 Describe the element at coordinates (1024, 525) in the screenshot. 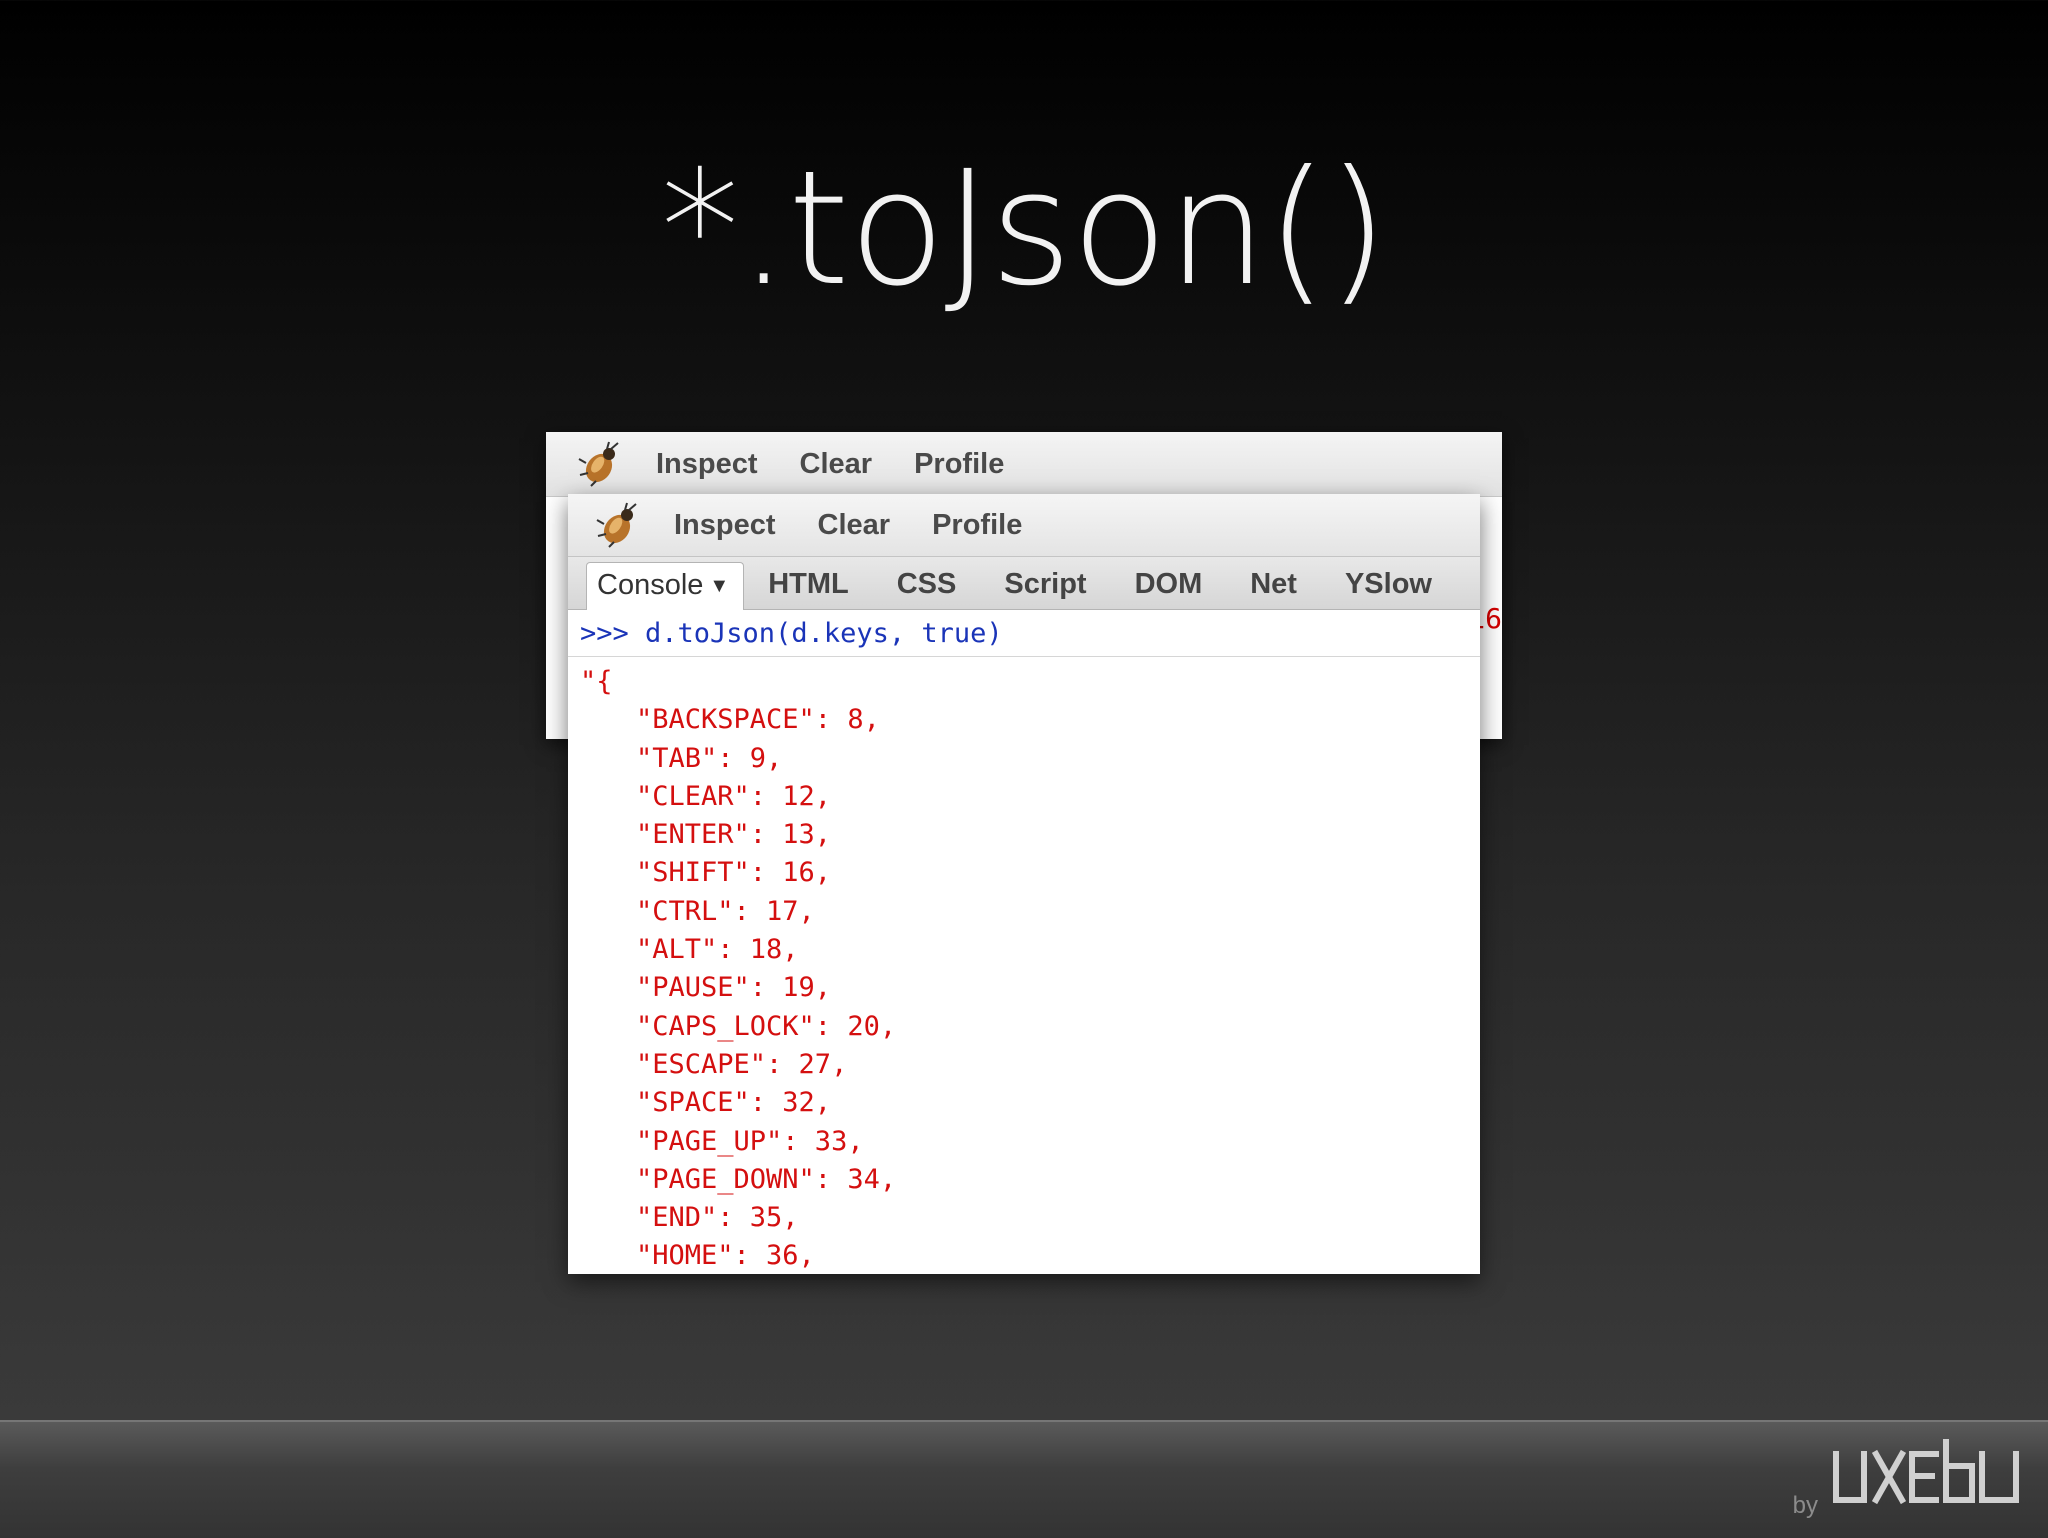

I see `firebug-toolbar: Inspect Clear Profile` at that location.